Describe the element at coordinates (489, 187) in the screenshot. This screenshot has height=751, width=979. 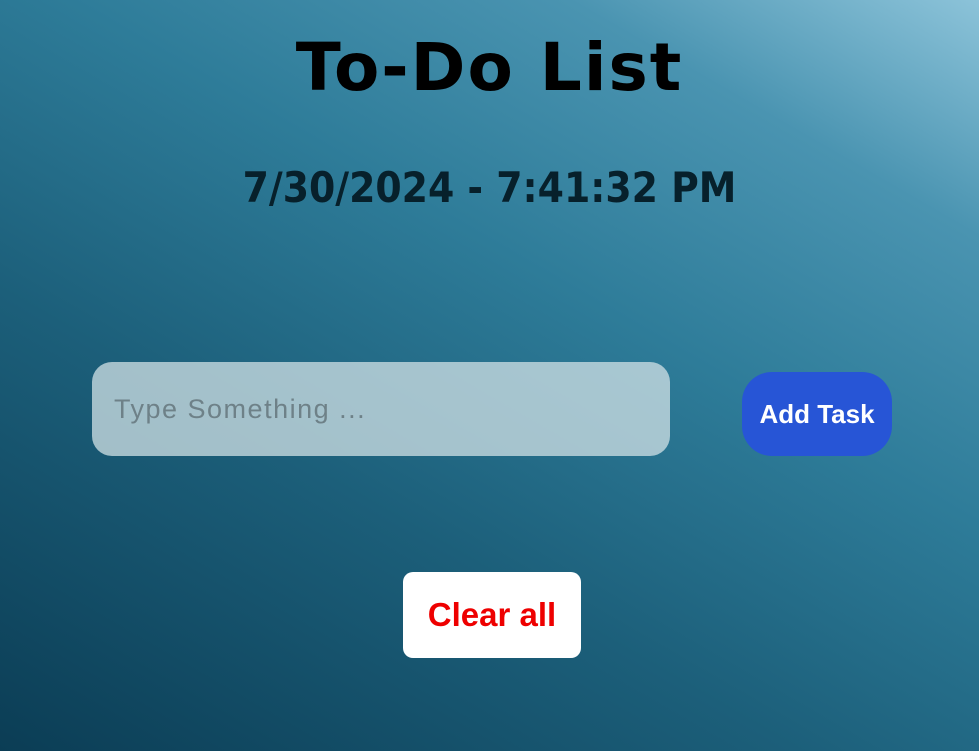
I see `current-datetime: 7/30/2024 - 7:41:32 PM` at that location.